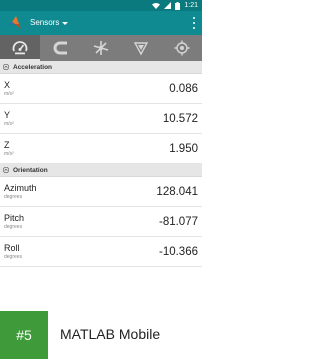  I want to click on acceleration-row-z: Z m/s² 1.950, so click(101, 149).